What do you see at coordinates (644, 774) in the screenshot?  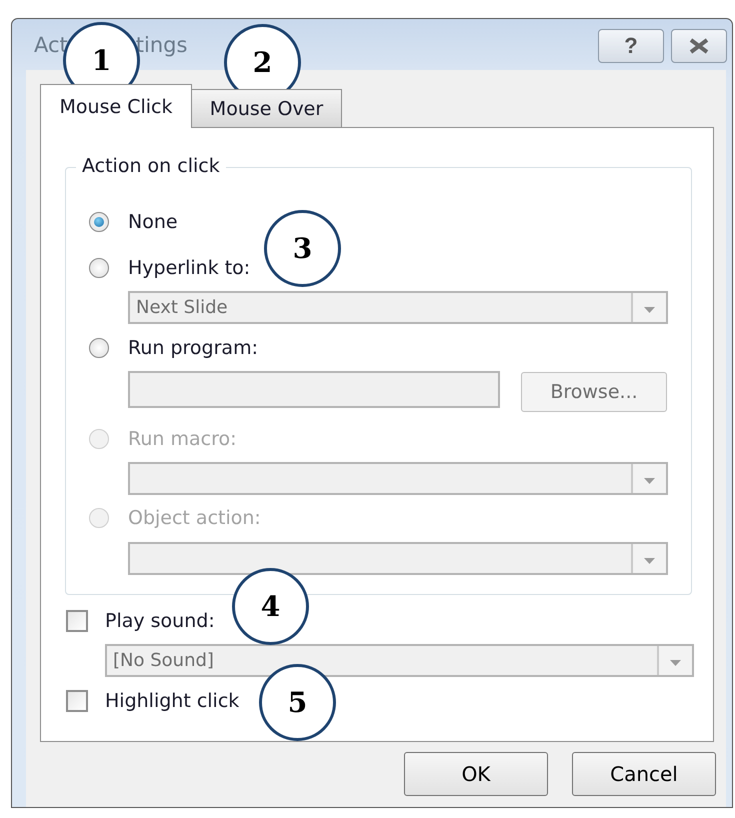 I see `dialog-button: Cancel` at bounding box center [644, 774].